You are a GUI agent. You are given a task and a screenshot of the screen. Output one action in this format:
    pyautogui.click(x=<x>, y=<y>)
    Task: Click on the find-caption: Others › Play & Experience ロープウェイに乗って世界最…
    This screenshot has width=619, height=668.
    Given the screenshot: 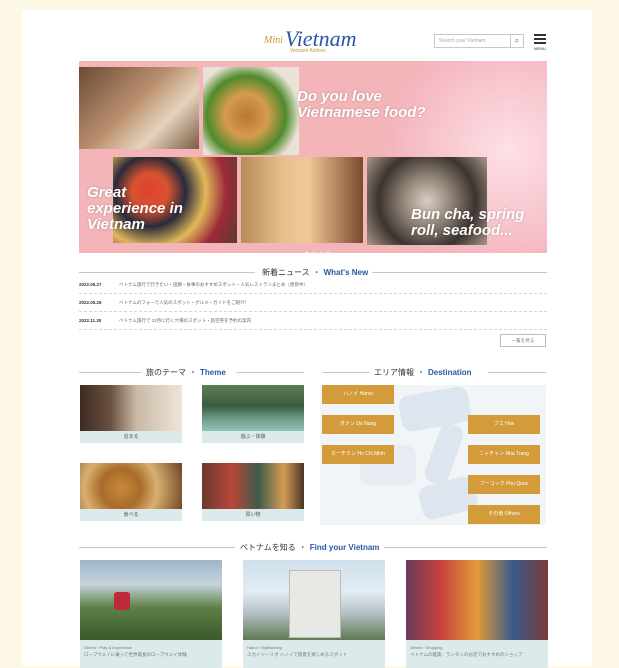 What is the action you would take?
    pyautogui.click(x=151, y=654)
    